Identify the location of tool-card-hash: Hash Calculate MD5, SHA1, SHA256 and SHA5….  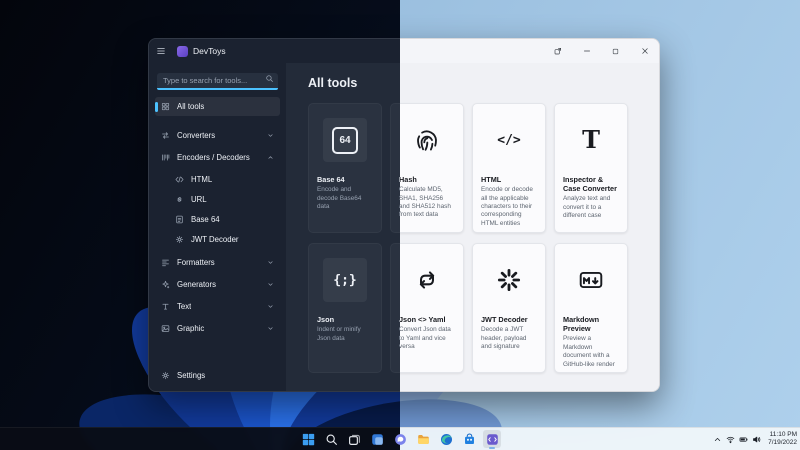
(431, 168).